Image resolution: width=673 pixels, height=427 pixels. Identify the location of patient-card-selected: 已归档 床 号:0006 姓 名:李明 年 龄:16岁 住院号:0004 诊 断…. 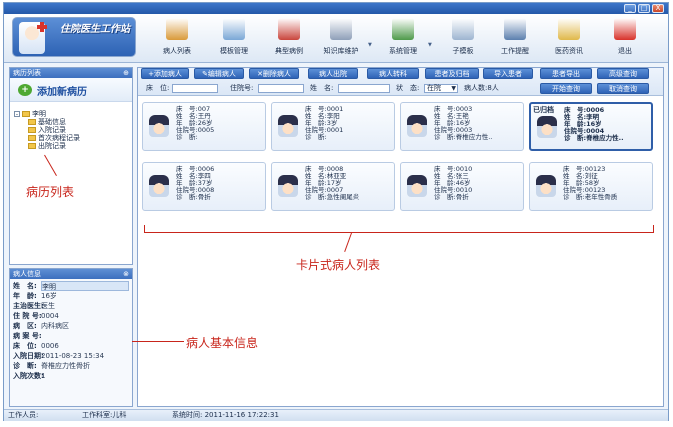
(591, 126).